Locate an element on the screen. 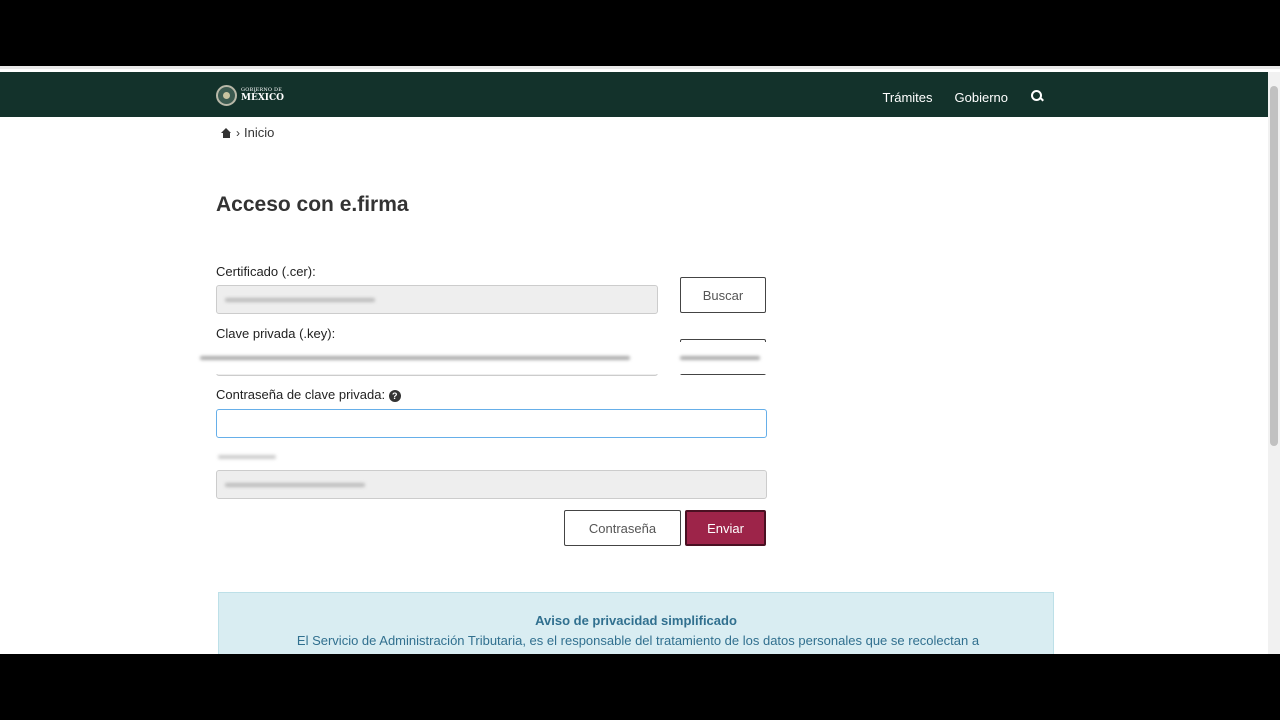  submit-button: Enviar is located at coordinates (725, 528).